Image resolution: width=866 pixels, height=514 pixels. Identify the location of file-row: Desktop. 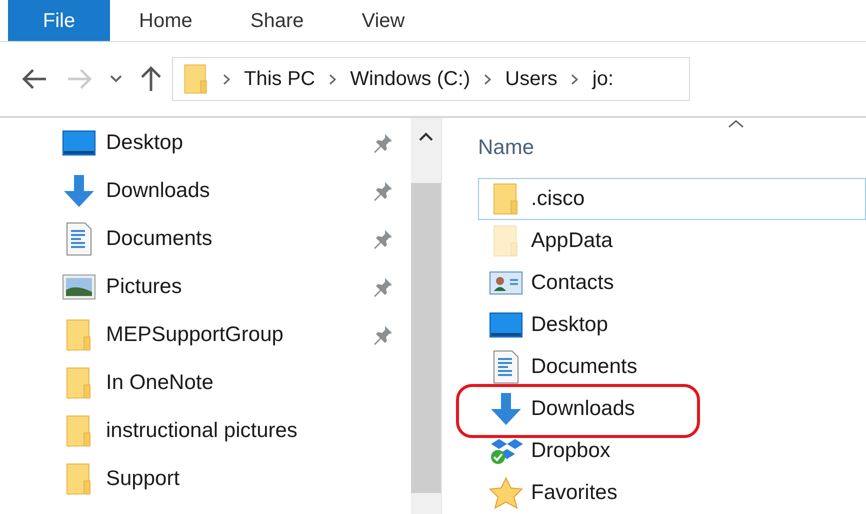
(672, 325).